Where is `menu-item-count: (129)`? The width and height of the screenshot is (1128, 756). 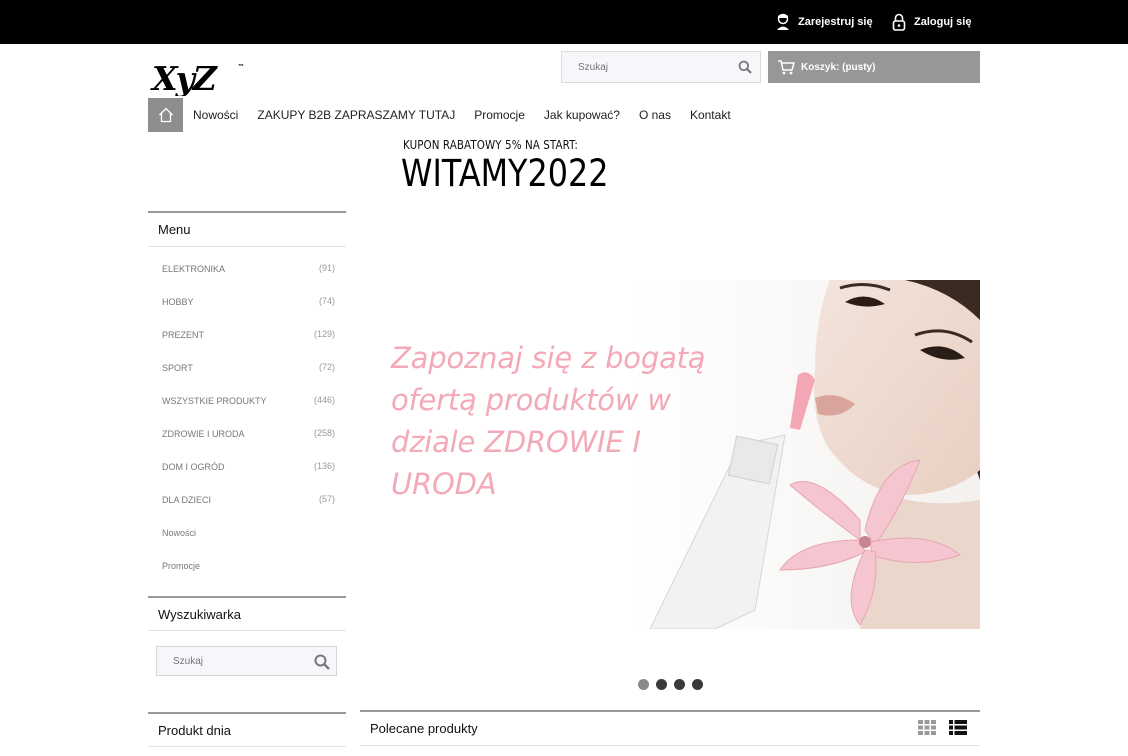 menu-item-count: (129) is located at coordinates (324, 334).